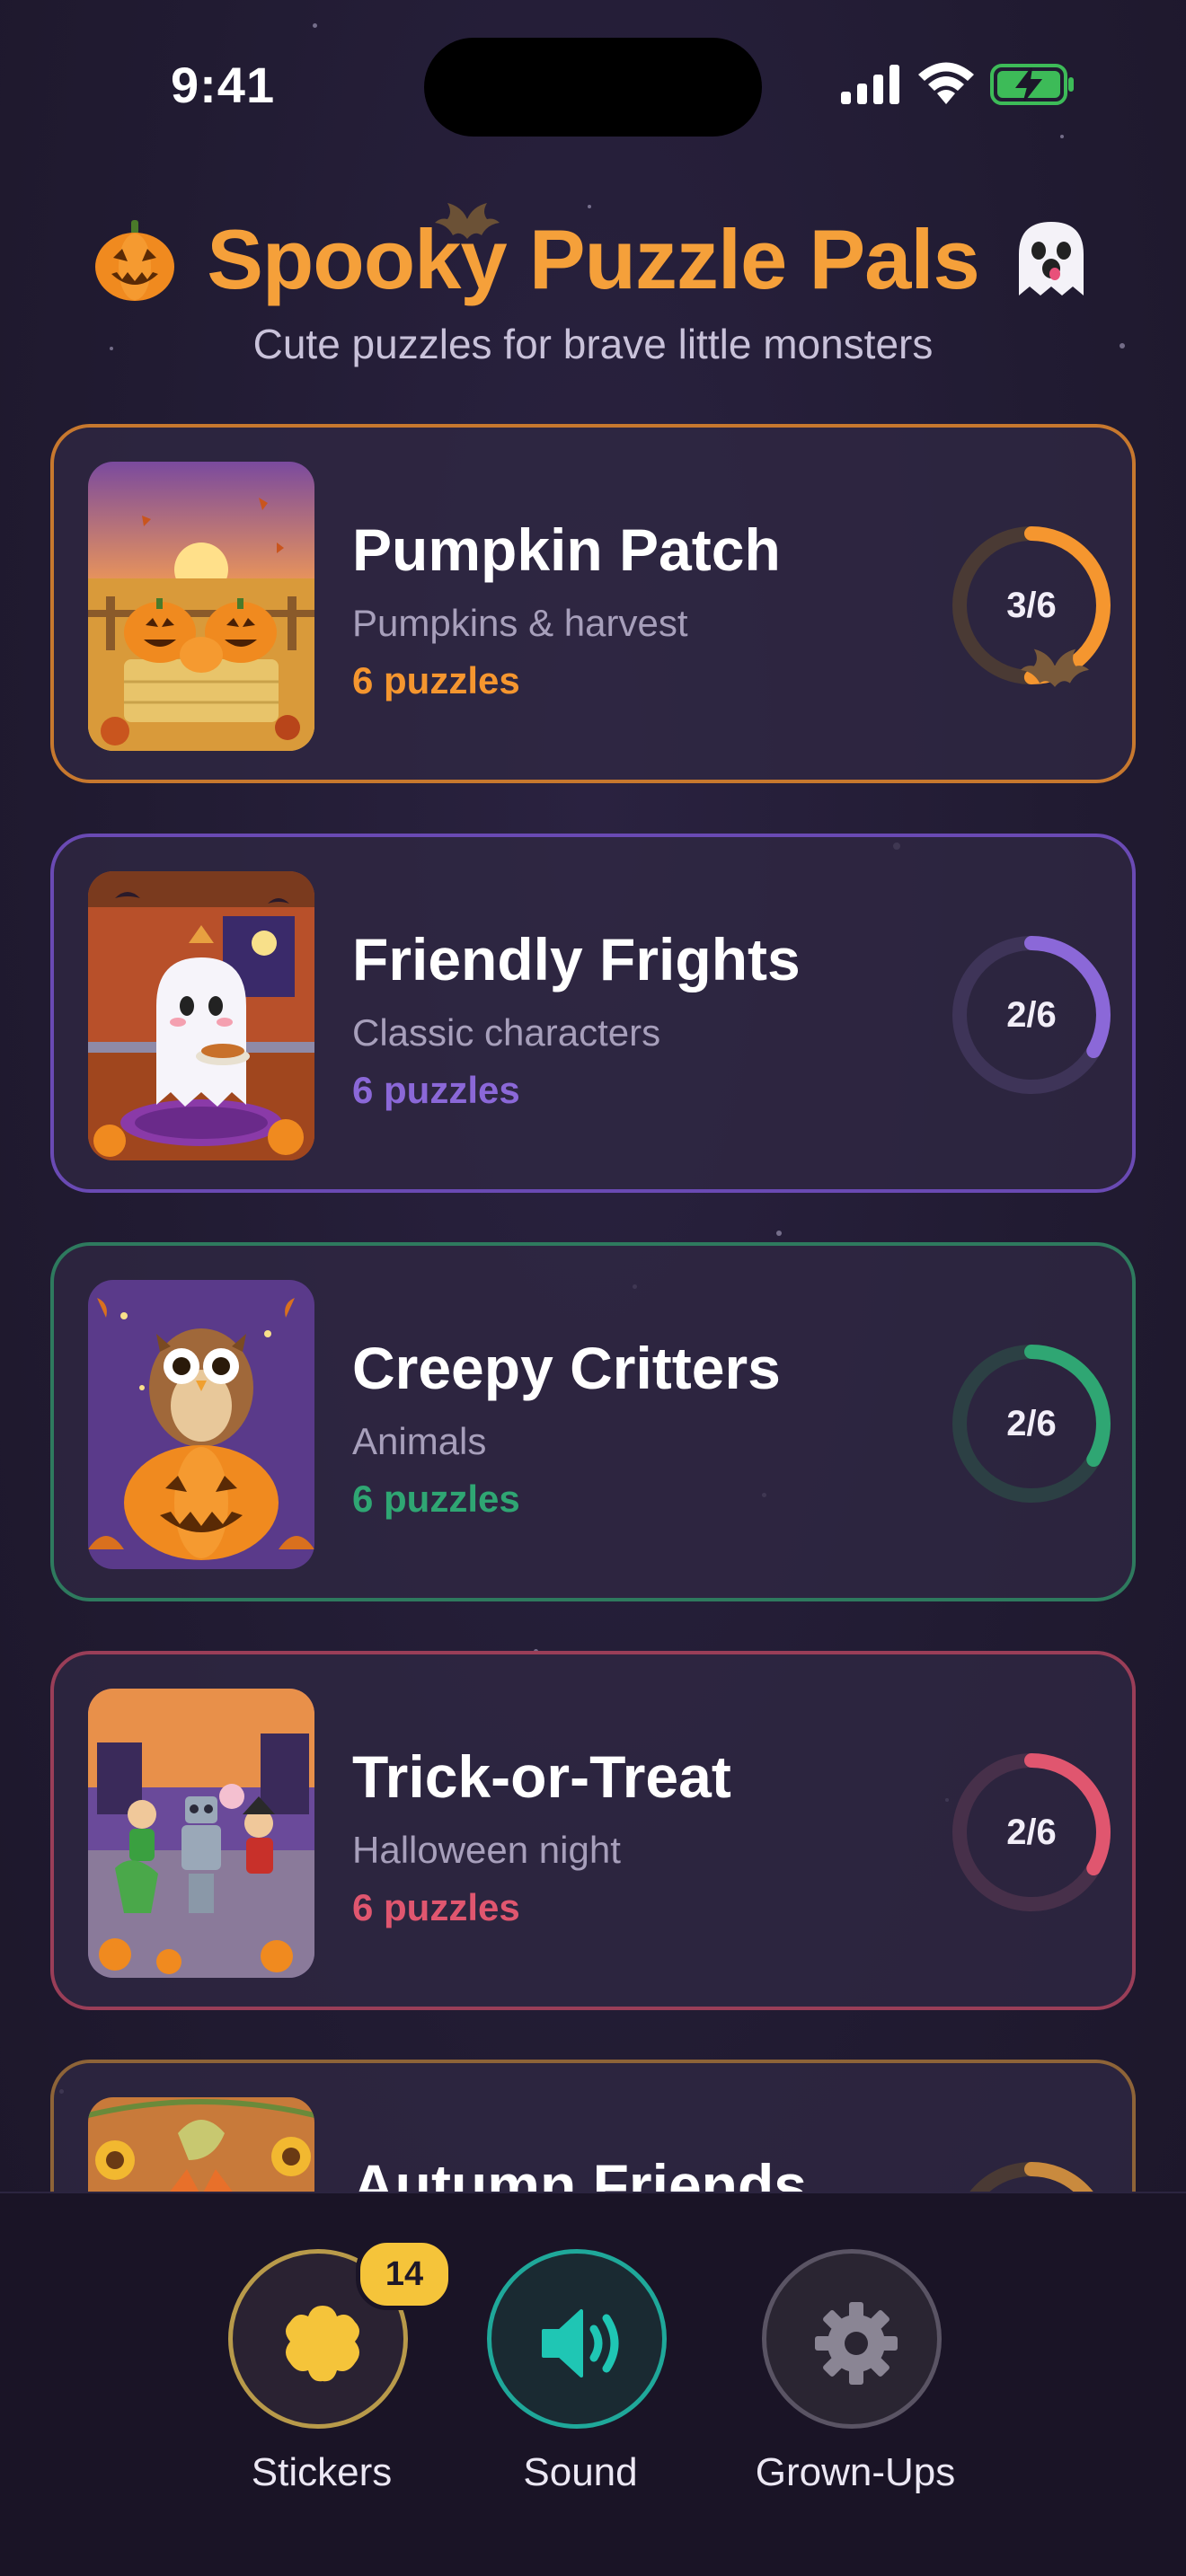 This screenshot has height=2576, width=1186. What do you see at coordinates (419, 1441) in the screenshot?
I see `category-subtitle: Animals` at bounding box center [419, 1441].